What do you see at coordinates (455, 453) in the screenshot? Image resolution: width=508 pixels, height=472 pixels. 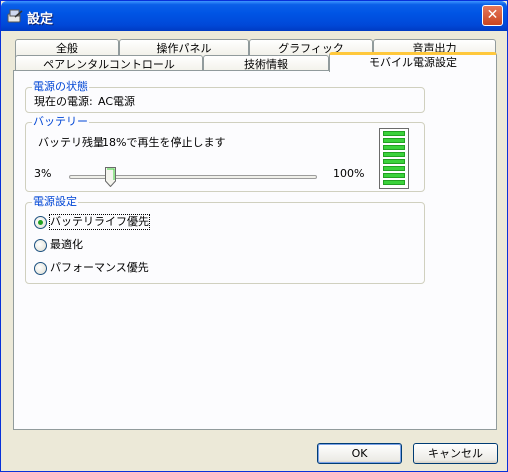 I see `cancel-button: キャンセル` at bounding box center [455, 453].